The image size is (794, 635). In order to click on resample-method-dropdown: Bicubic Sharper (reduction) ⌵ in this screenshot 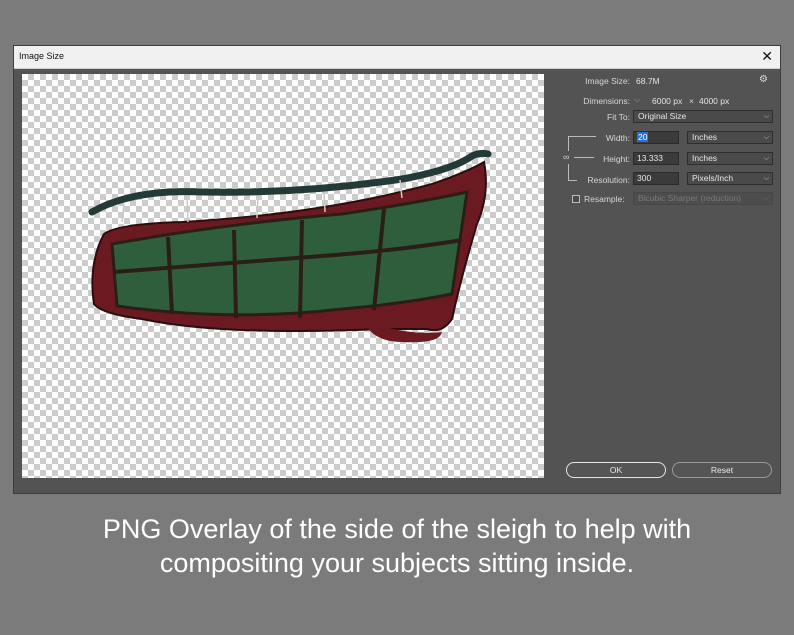, I will do `click(703, 198)`.